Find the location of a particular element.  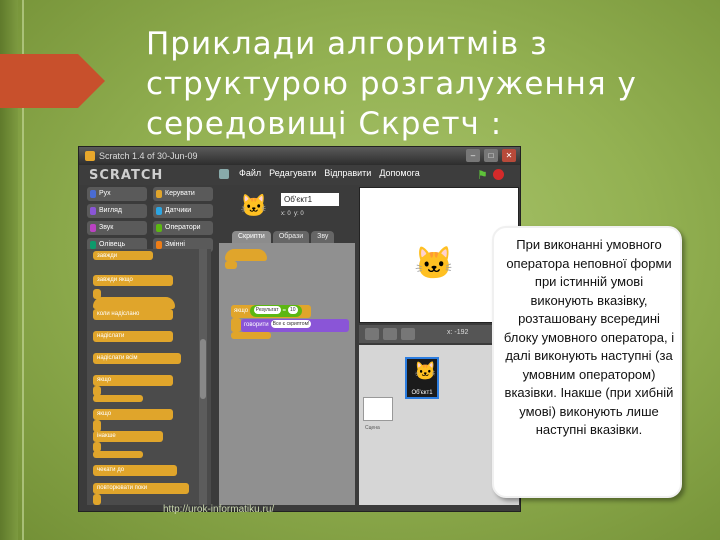

palette-block: чекати до is located at coordinates (135, 470).